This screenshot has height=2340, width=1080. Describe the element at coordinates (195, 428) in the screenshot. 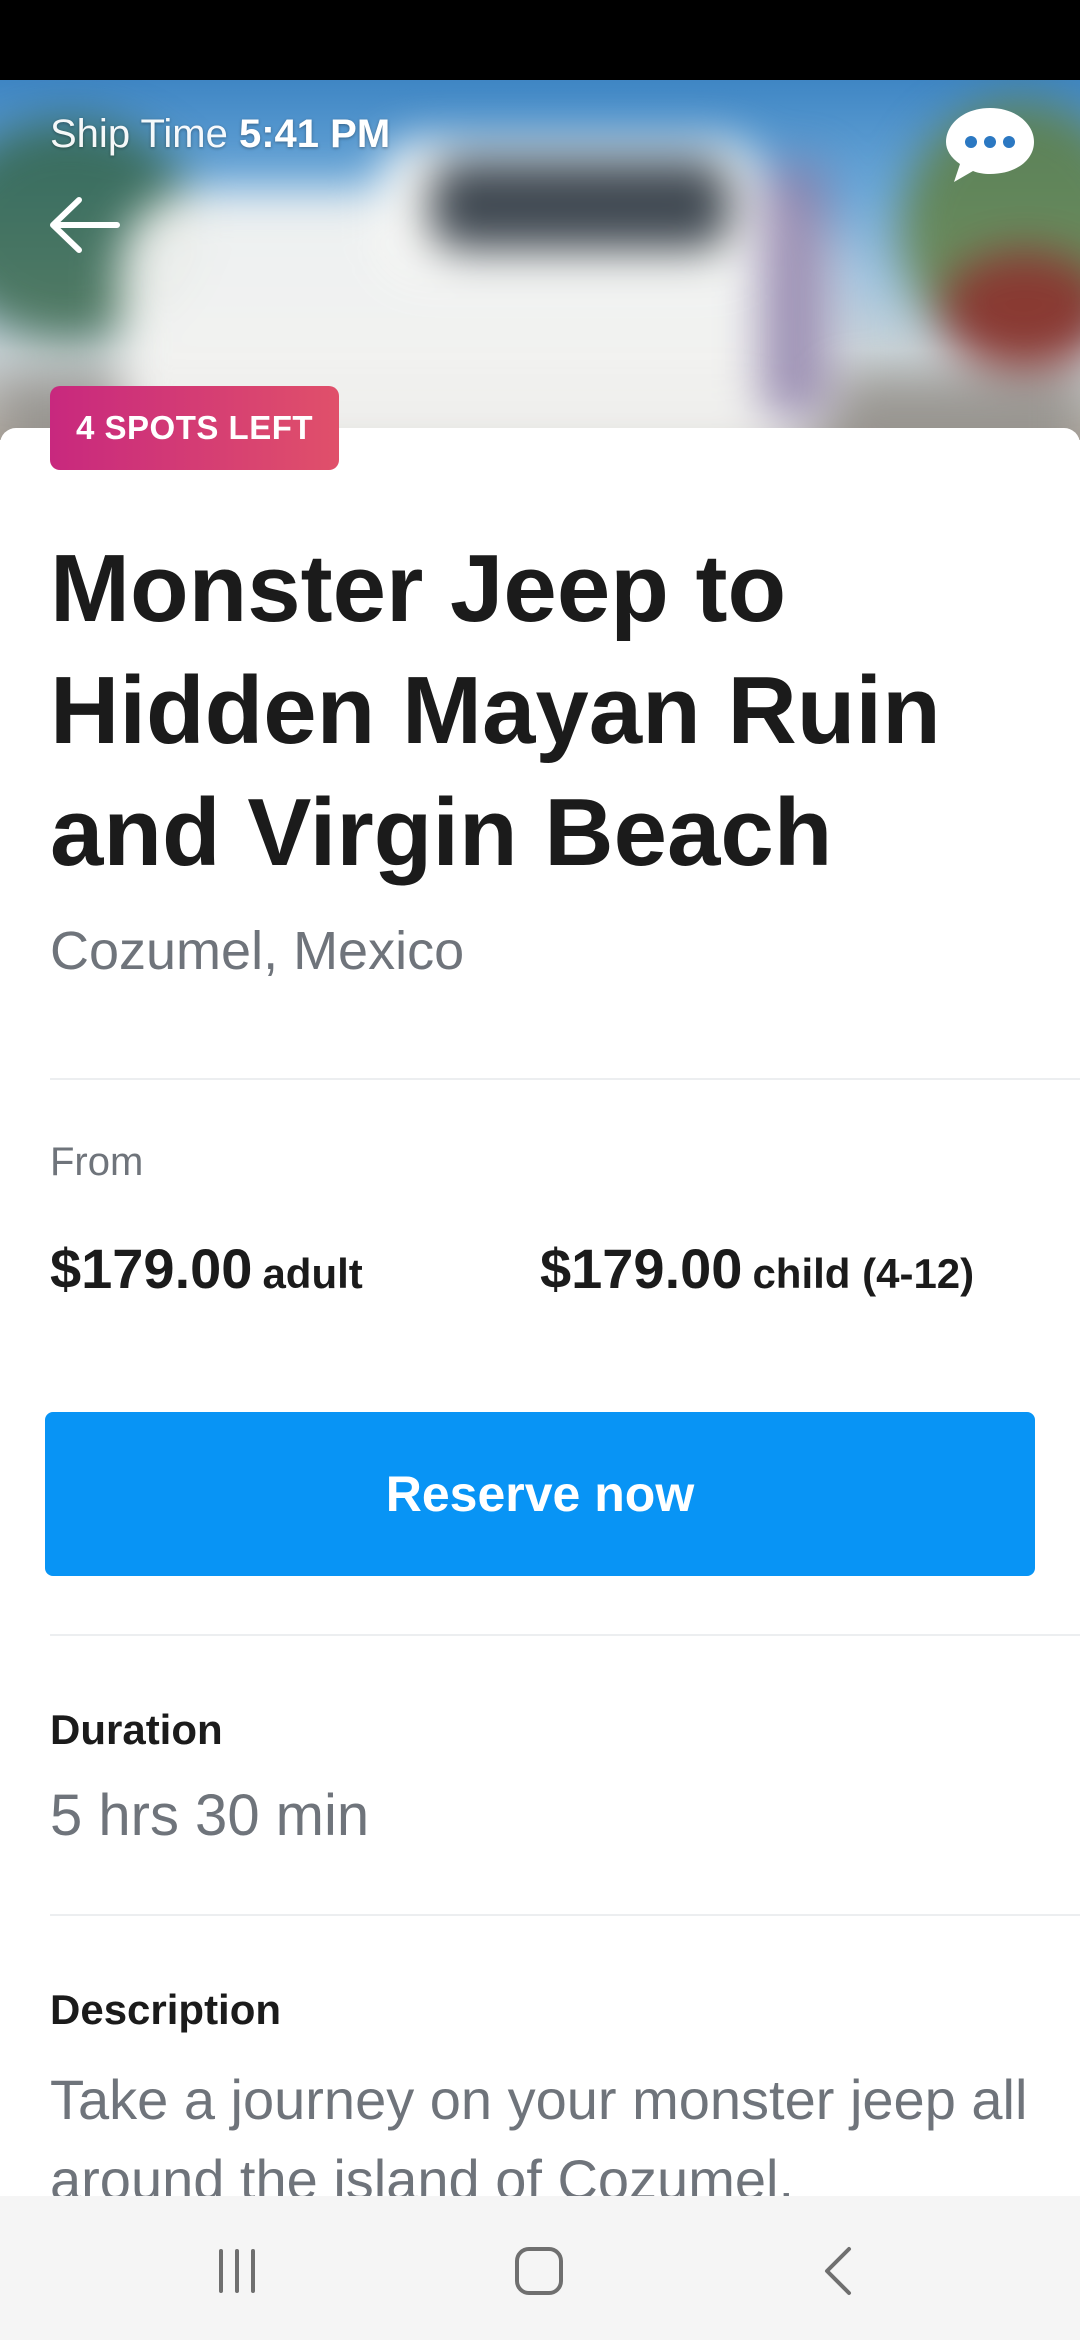

I see `spots-left-badge: 4 SPOTS LEFT` at that location.